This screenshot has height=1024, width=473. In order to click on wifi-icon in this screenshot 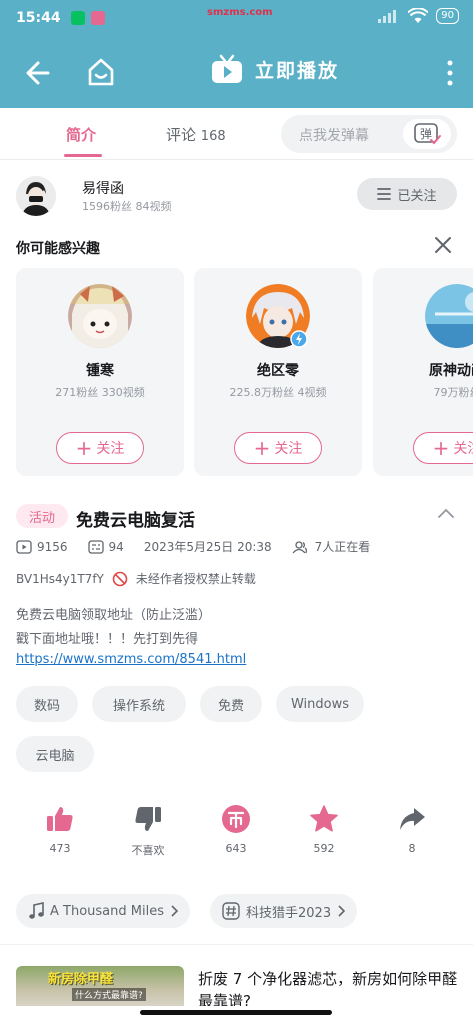, I will do `click(418, 15)`.